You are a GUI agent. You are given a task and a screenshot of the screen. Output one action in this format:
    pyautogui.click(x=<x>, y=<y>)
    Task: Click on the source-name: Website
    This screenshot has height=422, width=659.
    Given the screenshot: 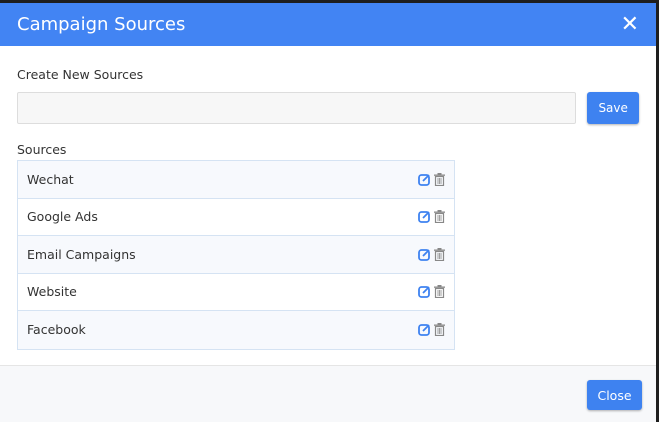 What is the action you would take?
    pyautogui.click(x=52, y=292)
    